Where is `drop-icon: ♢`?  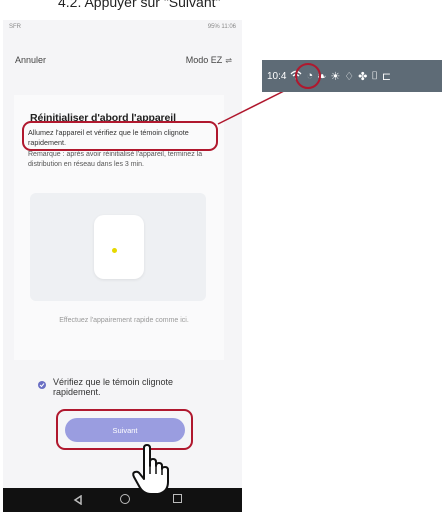
drop-icon: ♢ is located at coordinates (349, 76).